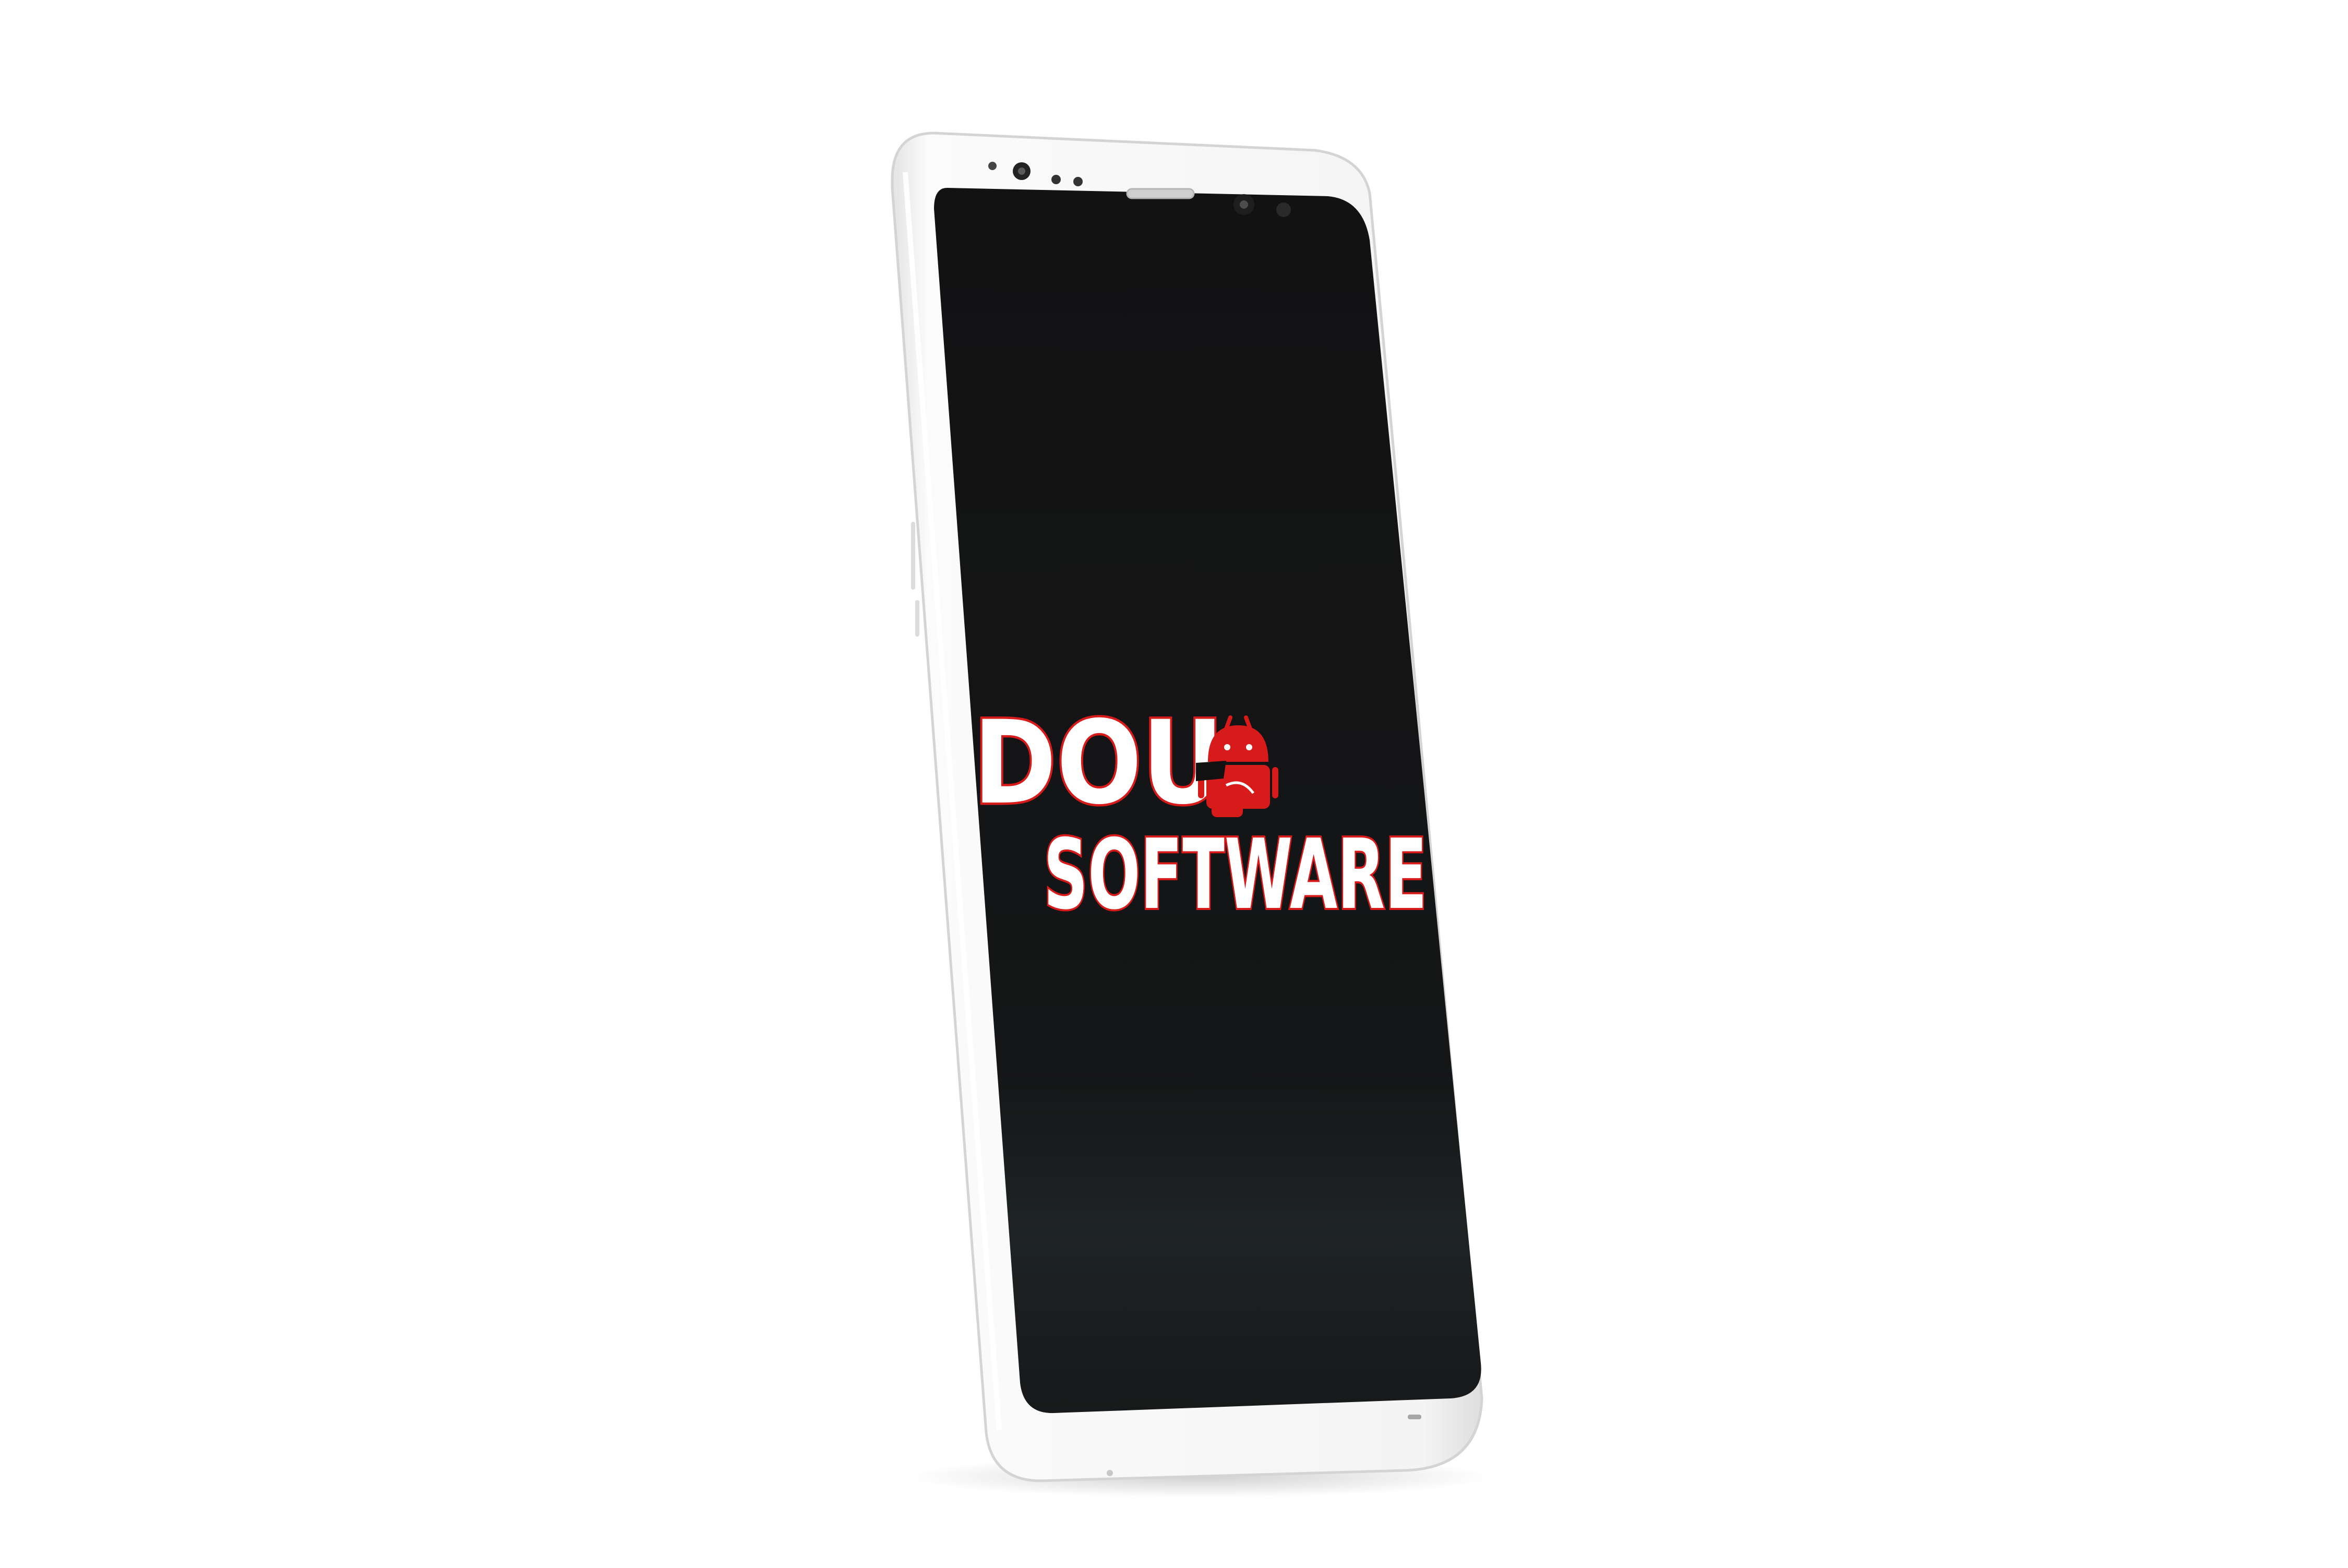  Describe the element at coordinates (1283, 209) in the screenshot. I see `iris-camera-icon` at that location.